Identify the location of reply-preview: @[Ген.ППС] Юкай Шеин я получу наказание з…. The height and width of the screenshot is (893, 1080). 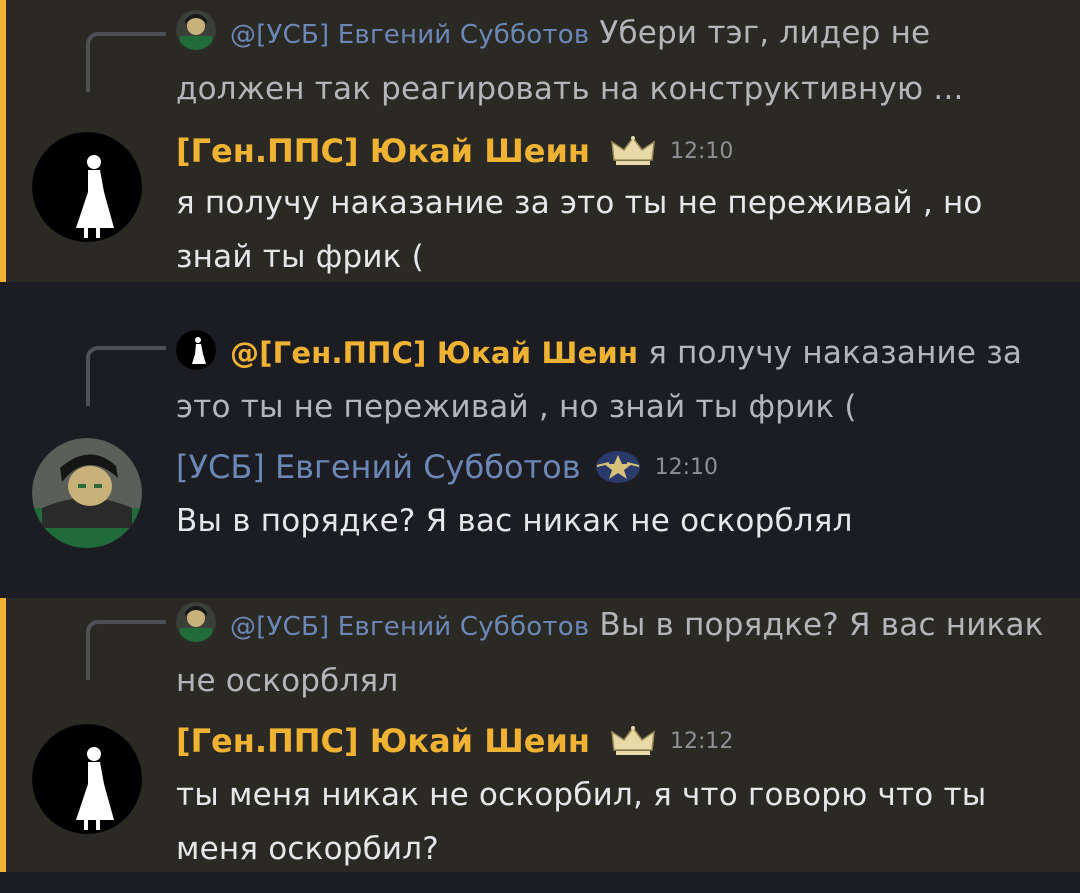
(616, 380).